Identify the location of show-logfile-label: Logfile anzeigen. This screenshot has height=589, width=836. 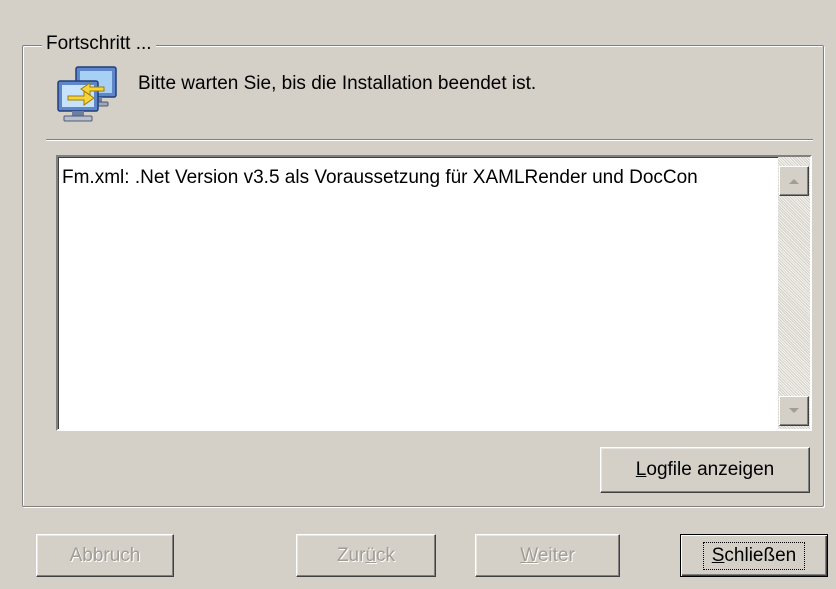
(705, 469).